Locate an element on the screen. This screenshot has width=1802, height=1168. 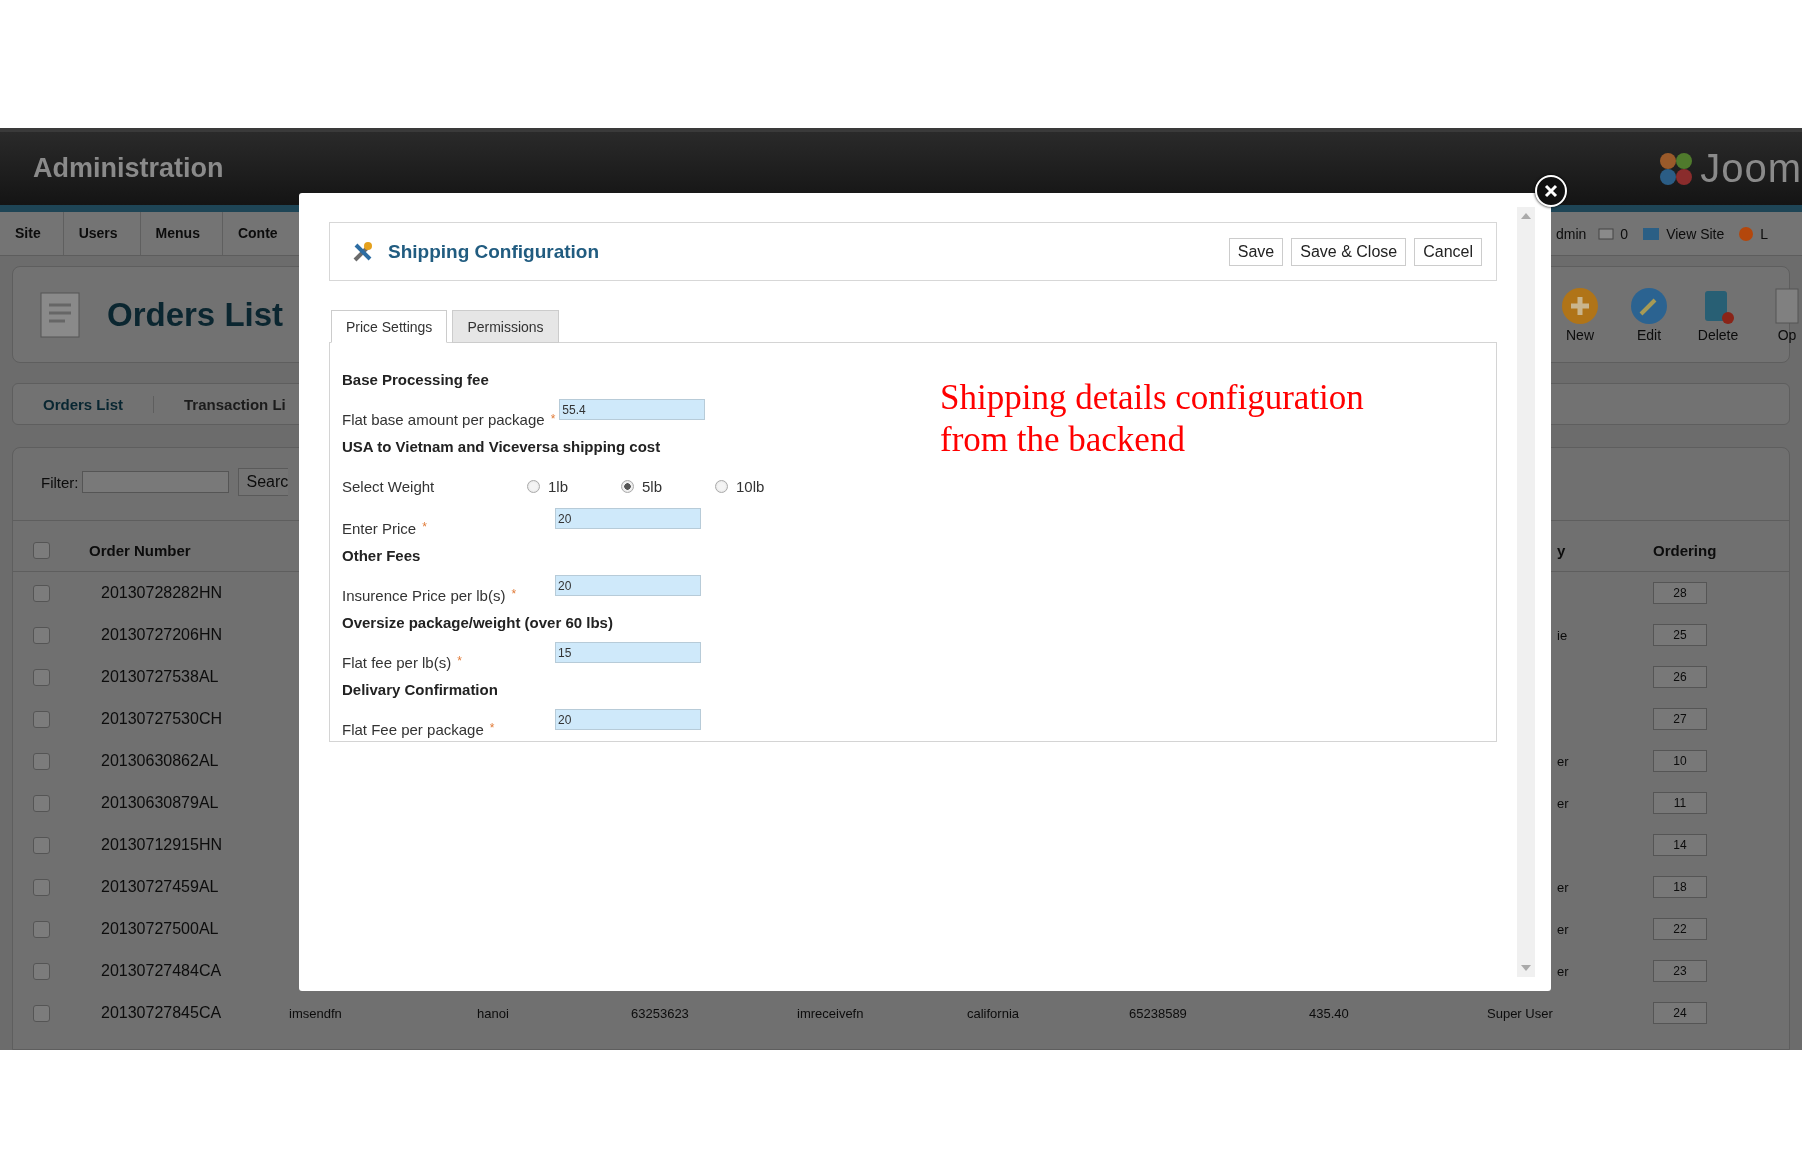
ordering-field: 22 is located at coordinates (1680, 929).